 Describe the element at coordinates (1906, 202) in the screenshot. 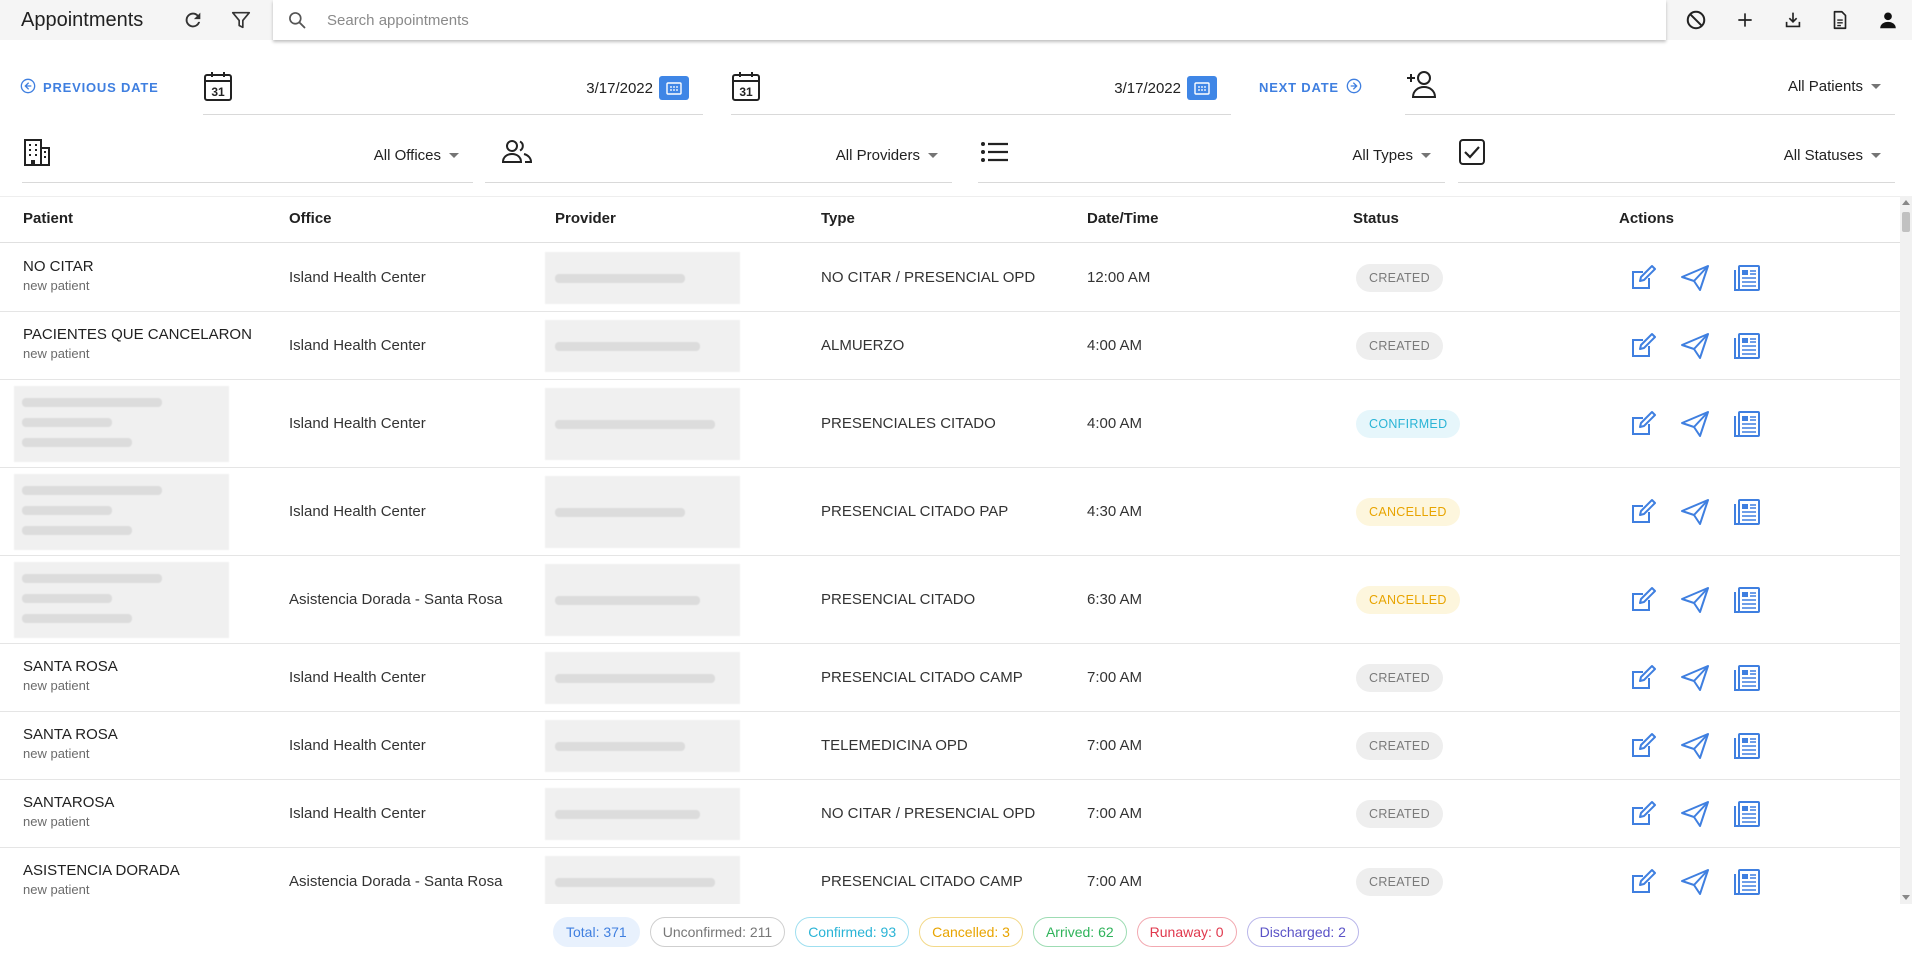

I see `scroll-up-arrow-icon` at that location.